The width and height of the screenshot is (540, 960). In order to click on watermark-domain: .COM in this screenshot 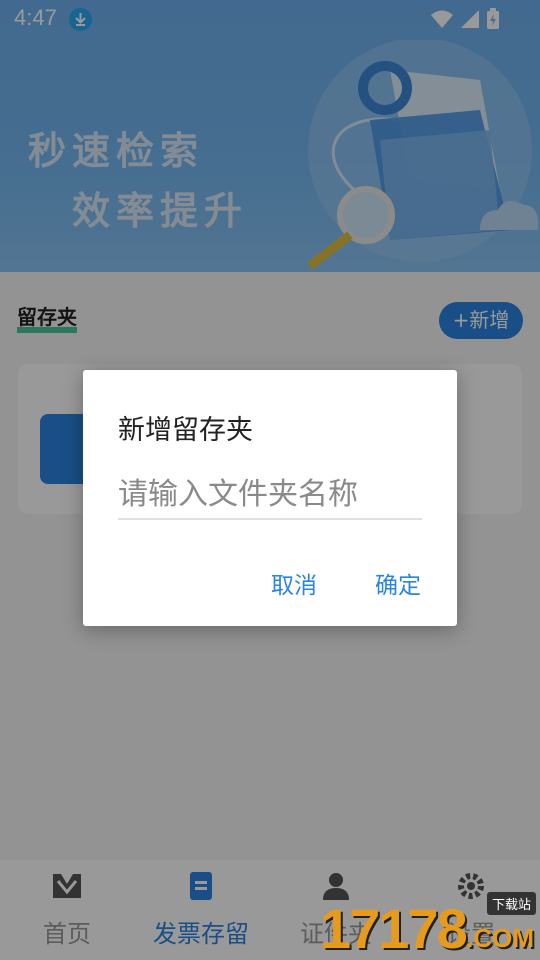, I will do `click(500, 938)`.